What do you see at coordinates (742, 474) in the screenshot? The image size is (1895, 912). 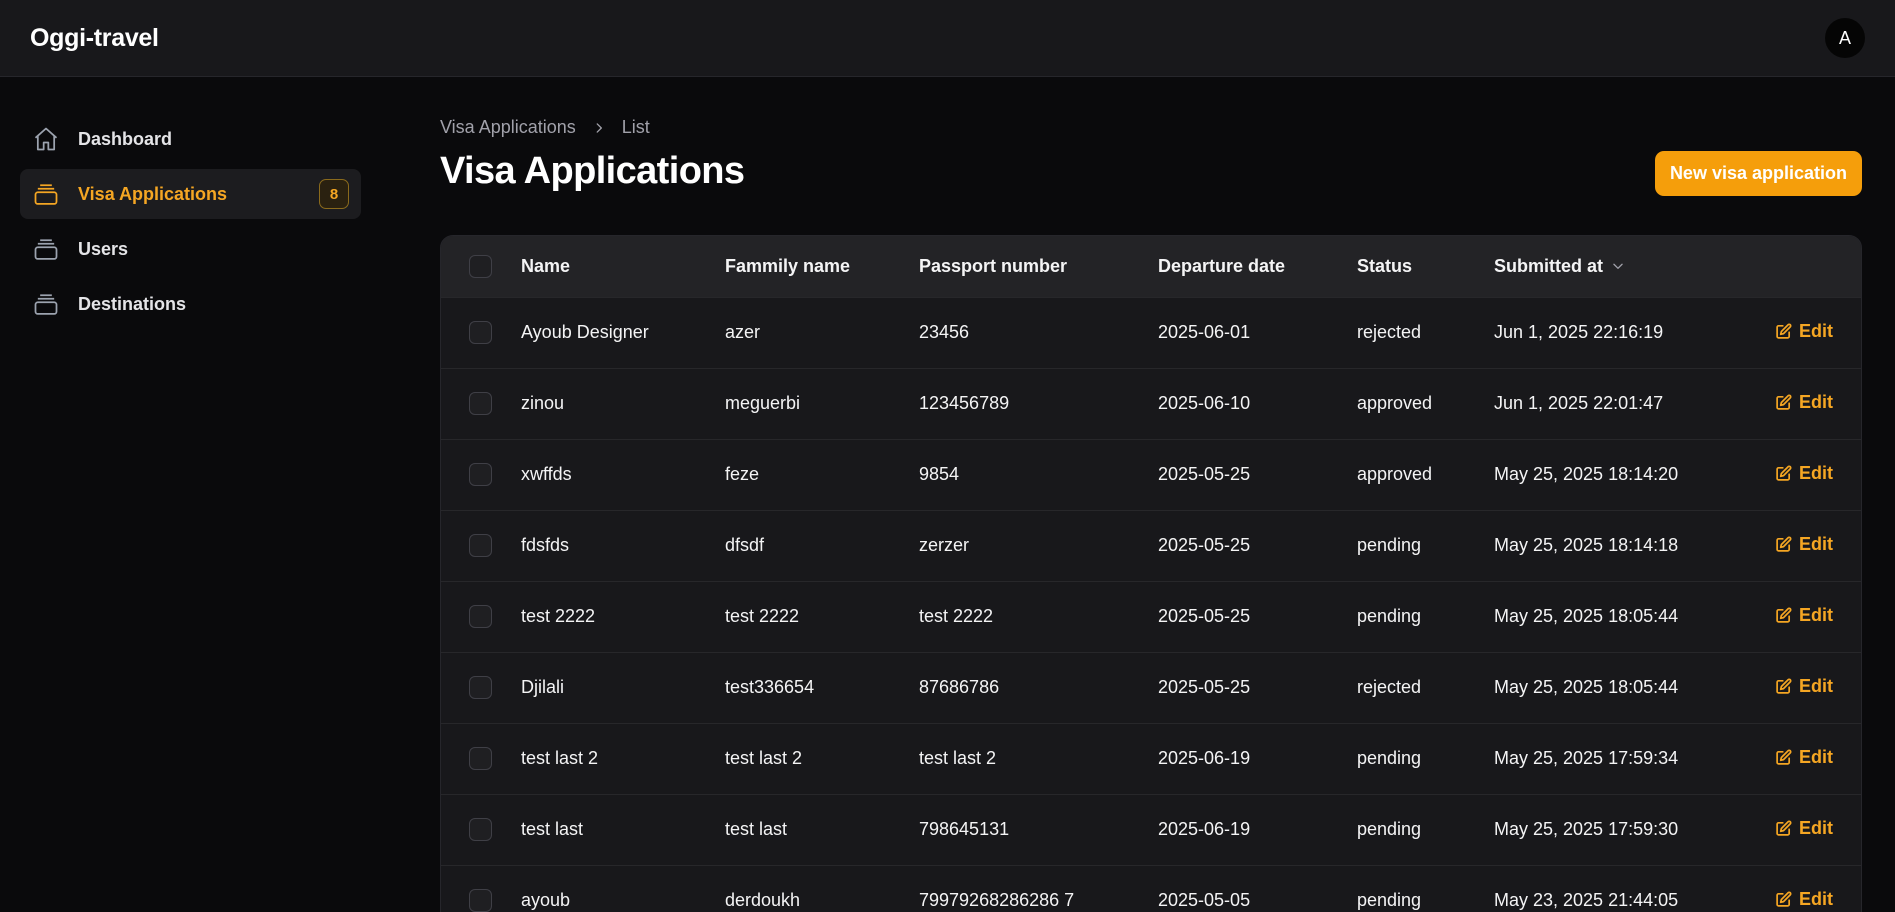 I see `cell-family-name: feze` at bounding box center [742, 474].